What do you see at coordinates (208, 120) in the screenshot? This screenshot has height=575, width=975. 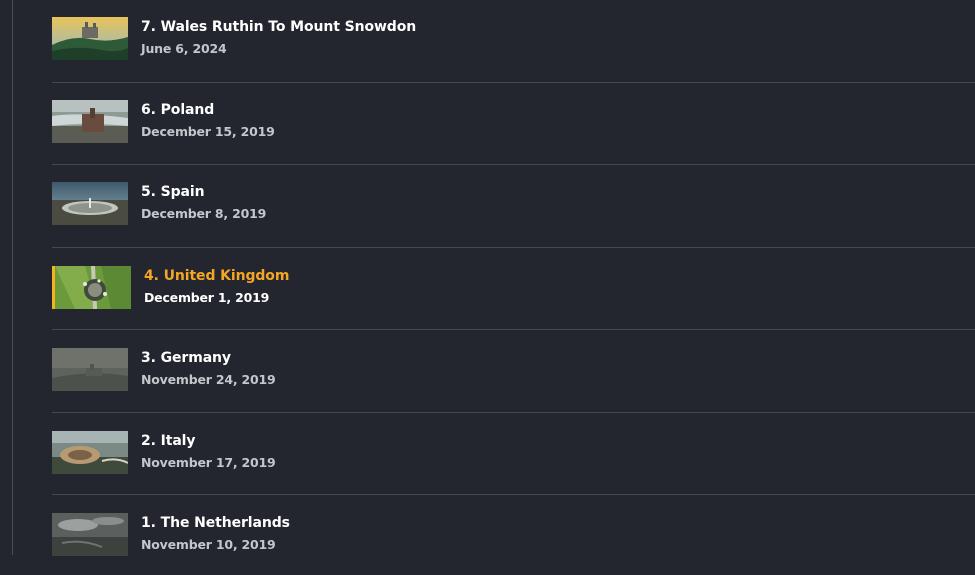 I see `episode-meta: 6. Poland December 15, 2019` at bounding box center [208, 120].